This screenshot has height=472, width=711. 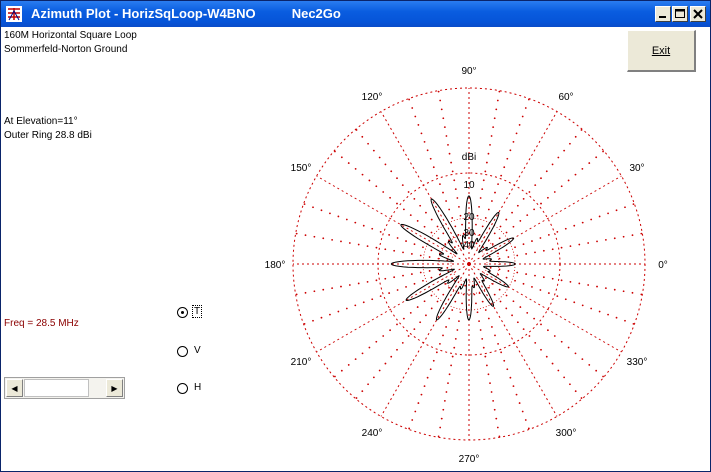 I want to click on spoke-line, so click(x=545, y=308).